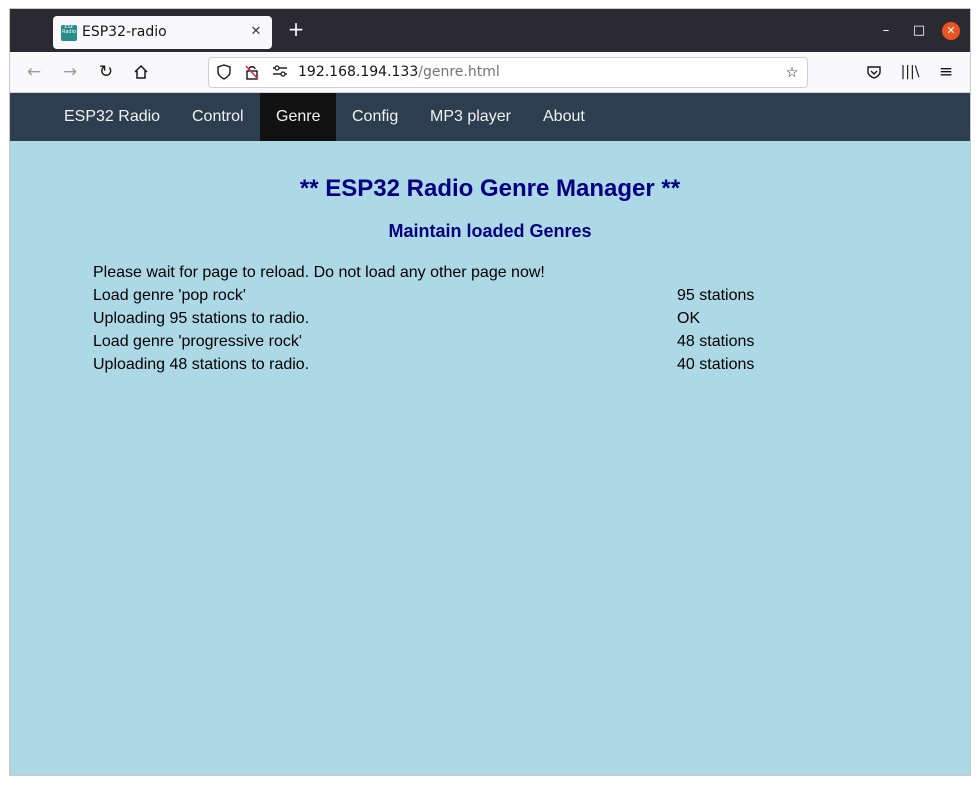  I want to click on nav-genre: Genre, so click(298, 117).